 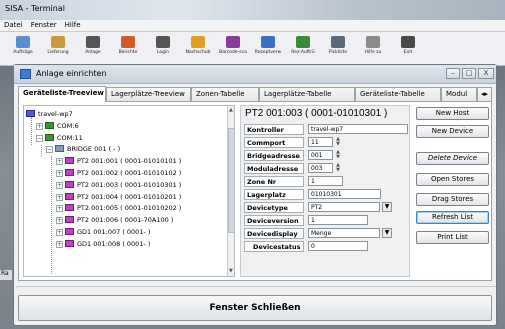 I want to click on toolbar-button-label: Rezeptverw, so click(x=268, y=52).